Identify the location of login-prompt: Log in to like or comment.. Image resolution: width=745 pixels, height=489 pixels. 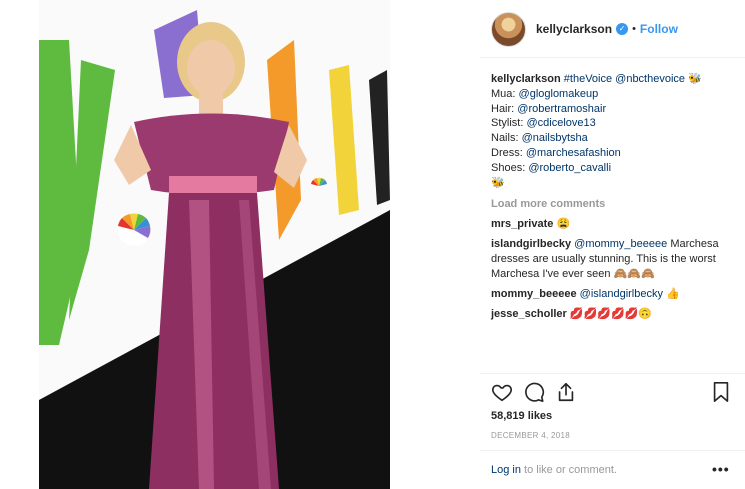
(554, 470).